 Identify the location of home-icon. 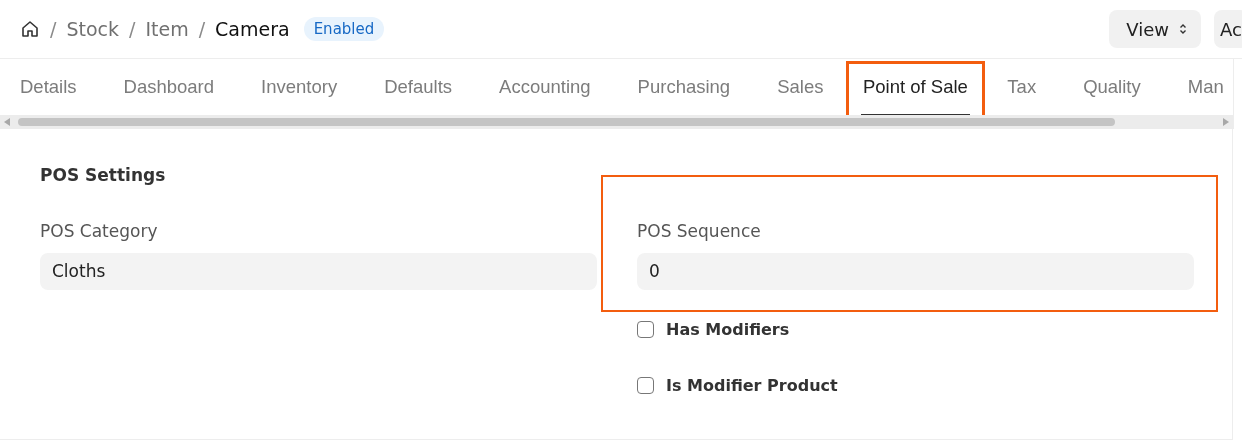
(30, 29).